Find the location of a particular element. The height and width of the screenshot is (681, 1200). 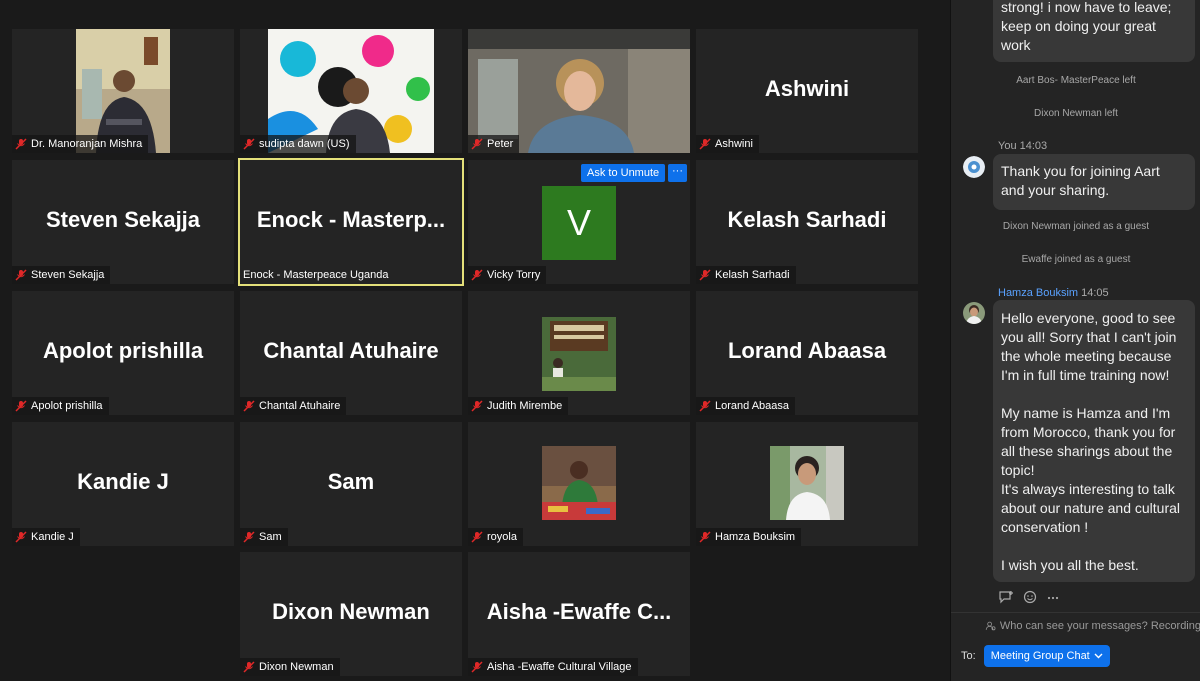

participant-name: Lorand Abaasa is located at coordinates (752, 406).